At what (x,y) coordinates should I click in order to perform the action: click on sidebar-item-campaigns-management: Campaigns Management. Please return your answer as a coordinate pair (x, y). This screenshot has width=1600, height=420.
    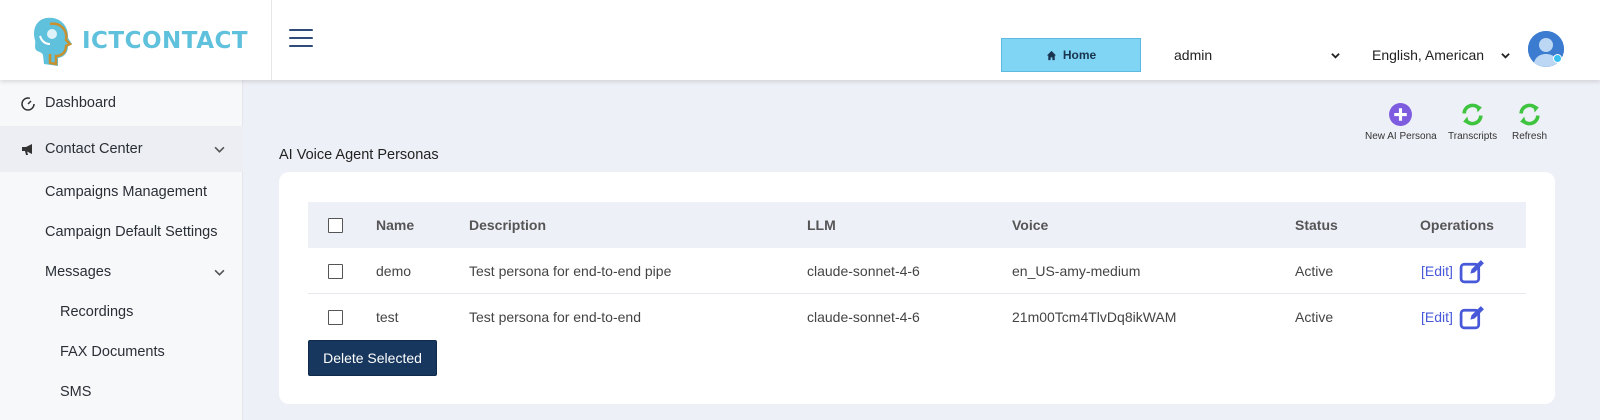
    Looking at the image, I should click on (121, 192).